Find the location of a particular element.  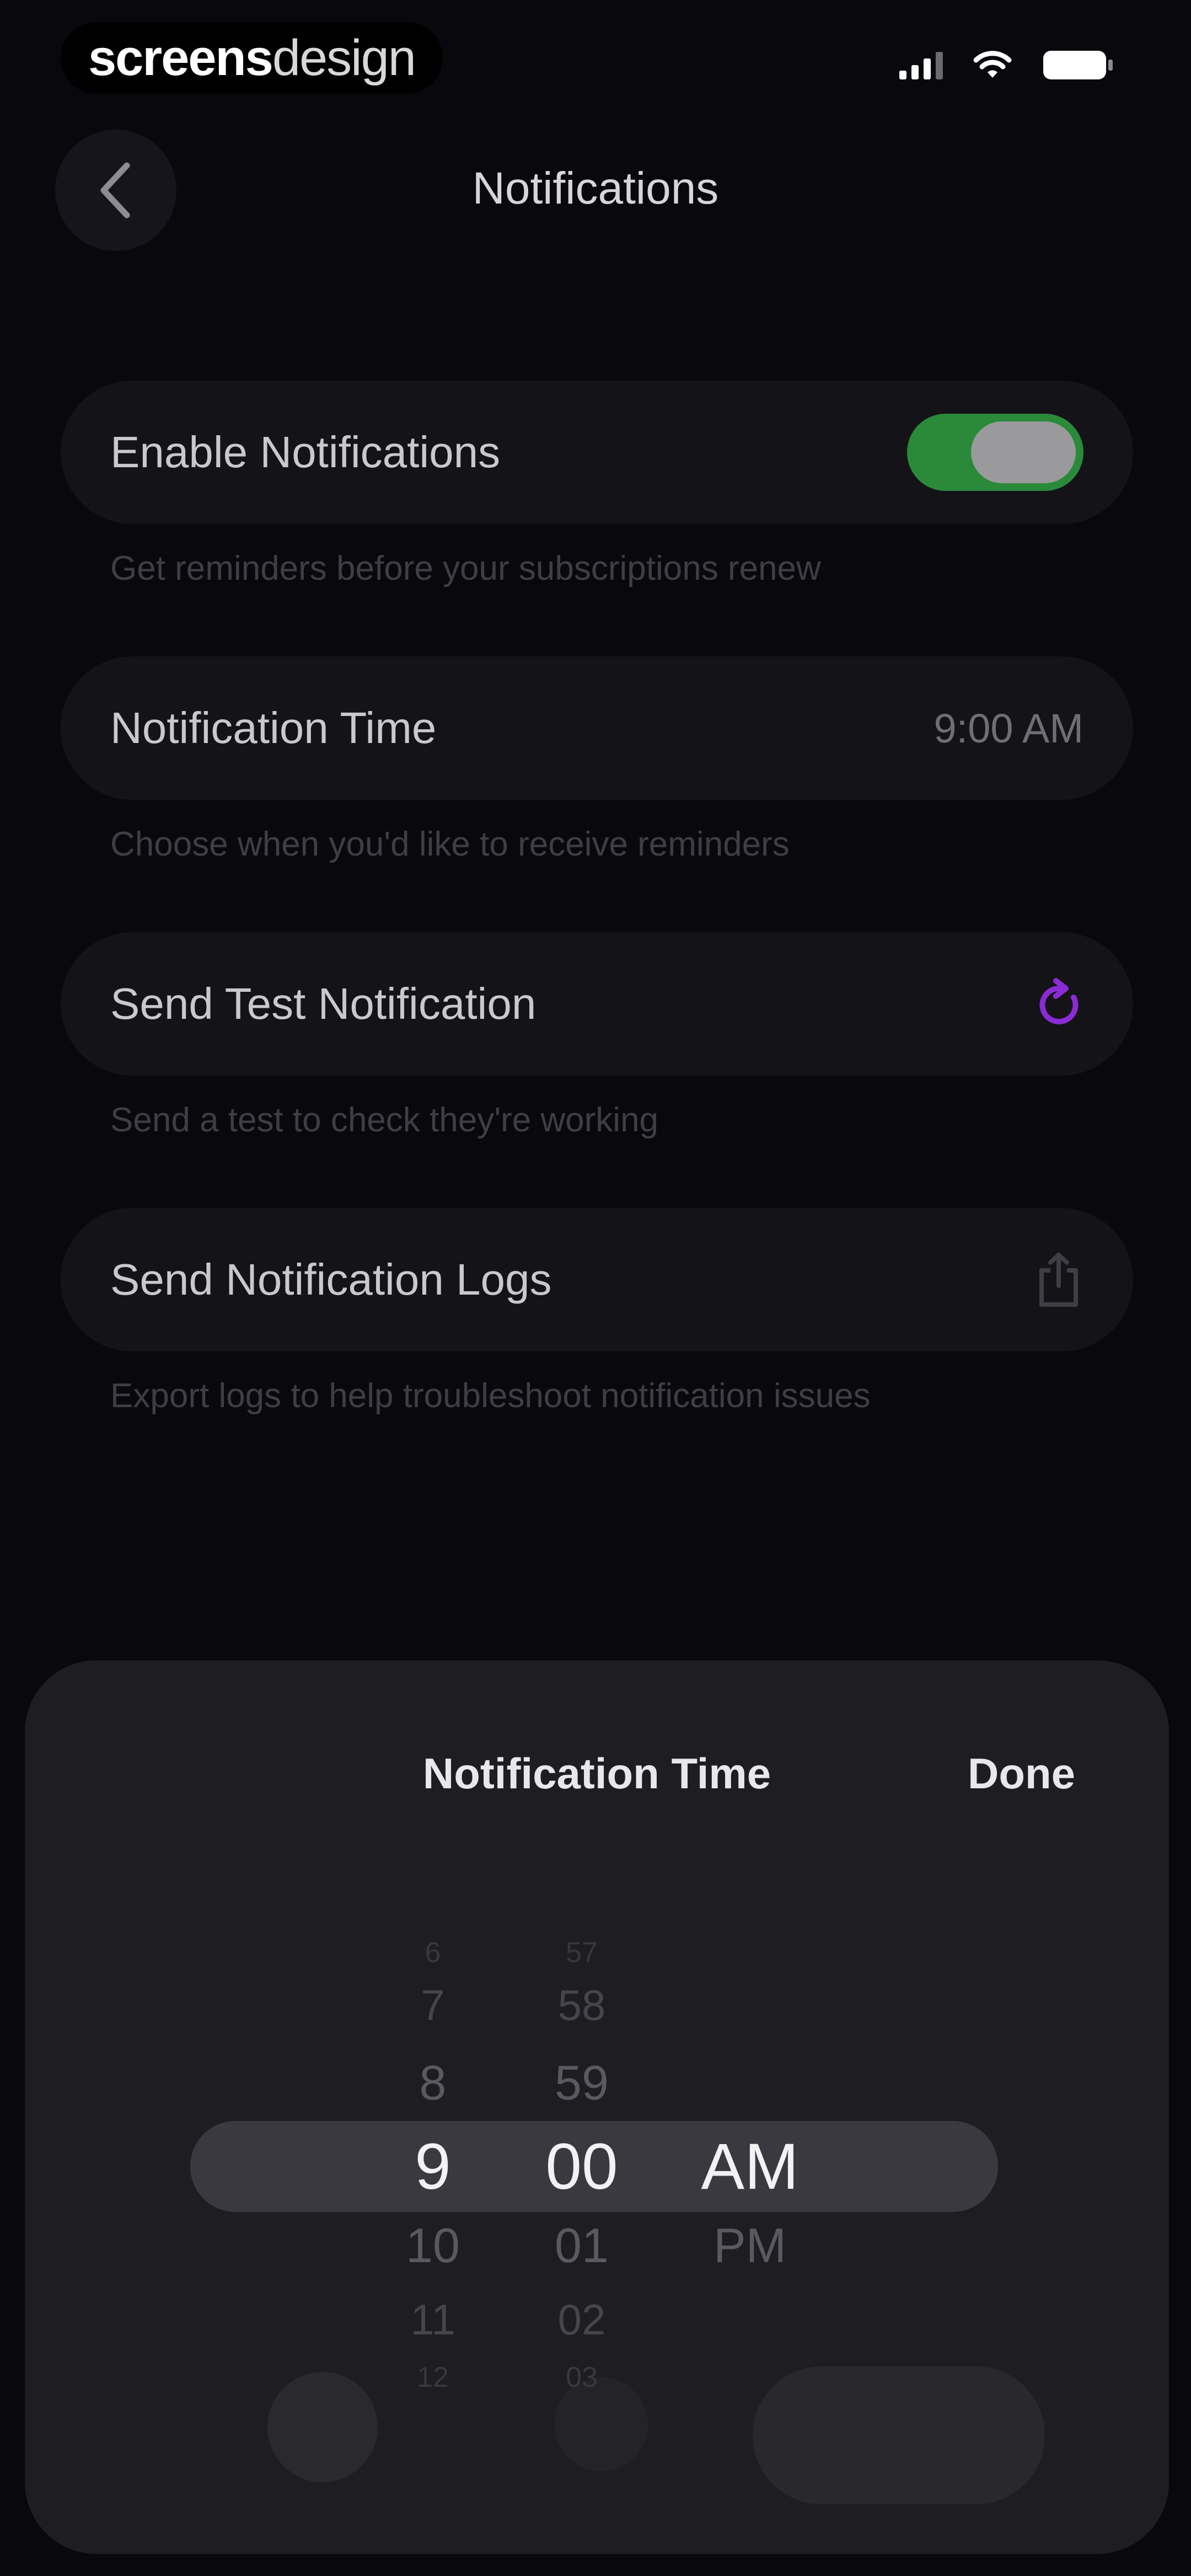

watermark-light-text: design is located at coordinates (344, 57).